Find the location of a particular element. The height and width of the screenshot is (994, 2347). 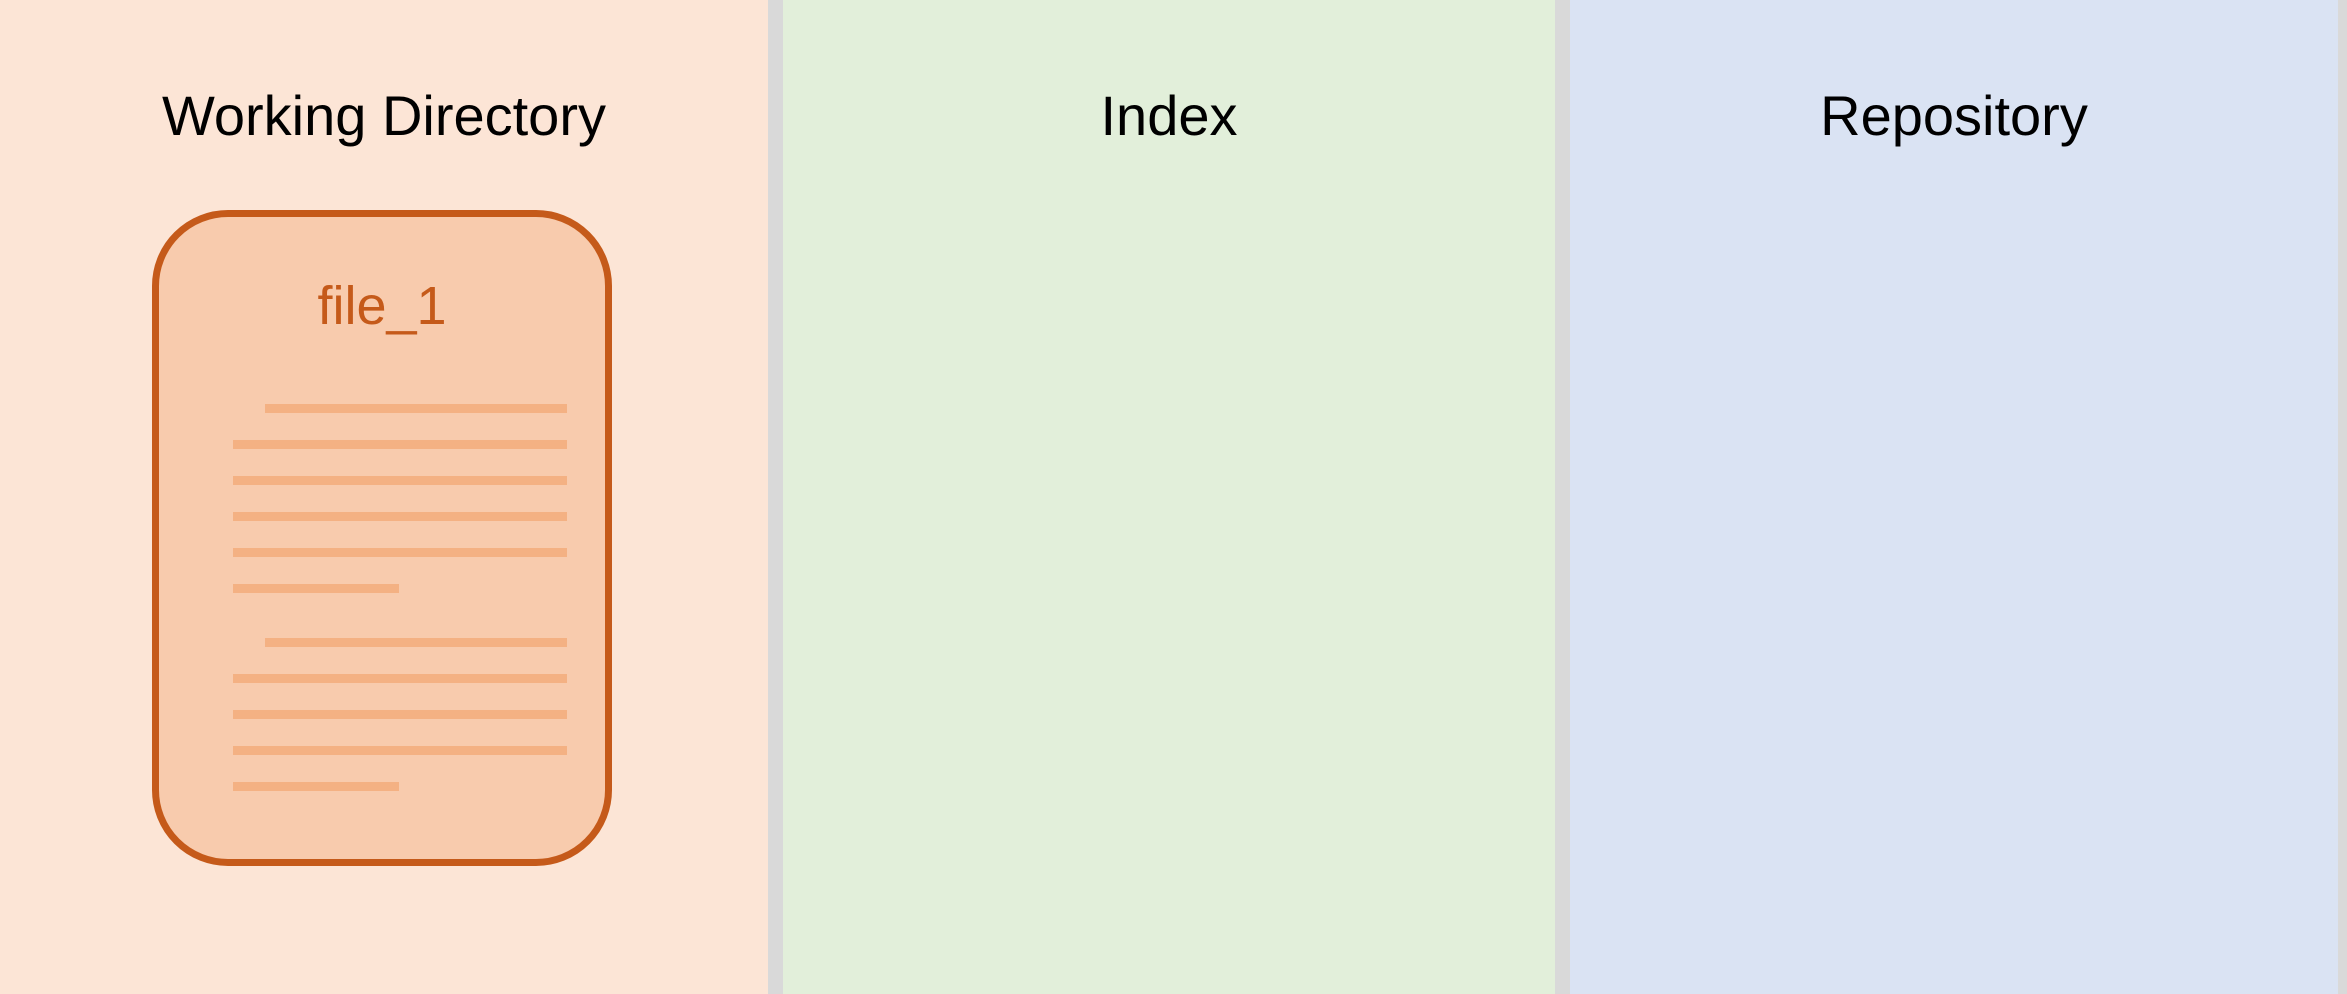

file-name-label: file_1 is located at coordinates (382, 306).